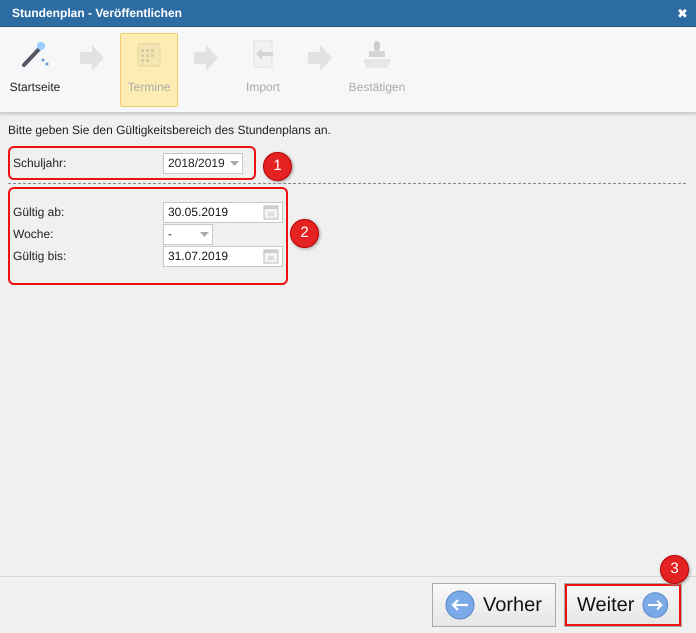 The height and width of the screenshot is (633, 696). What do you see at coordinates (460, 605) in the screenshot?
I see `arrow-left-icon` at bounding box center [460, 605].